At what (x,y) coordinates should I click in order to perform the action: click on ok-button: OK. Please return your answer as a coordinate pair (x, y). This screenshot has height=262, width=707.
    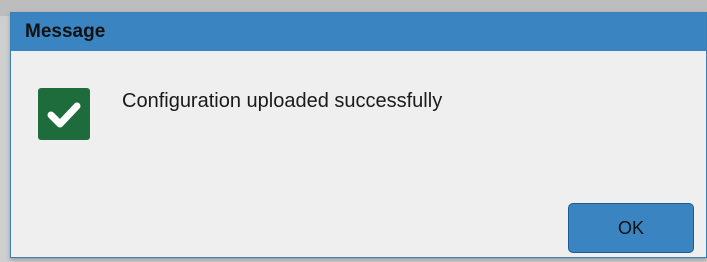
    Looking at the image, I should click on (631, 228).